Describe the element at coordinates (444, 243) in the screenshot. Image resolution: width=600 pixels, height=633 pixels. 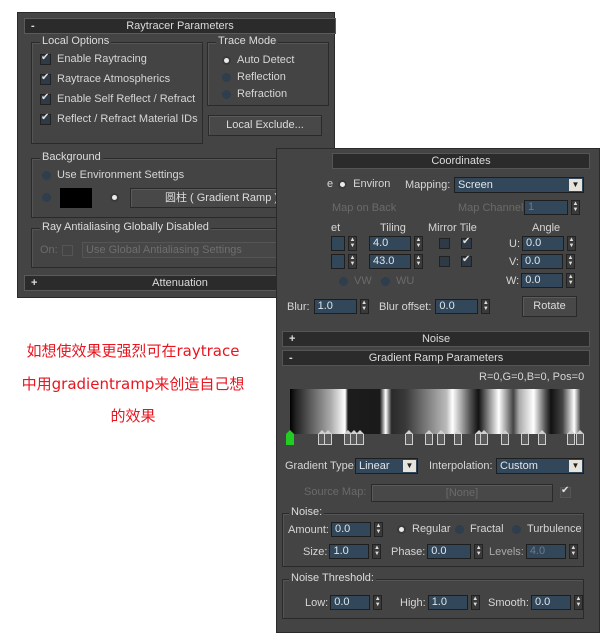
I see `mirror-u-checkbox` at that location.